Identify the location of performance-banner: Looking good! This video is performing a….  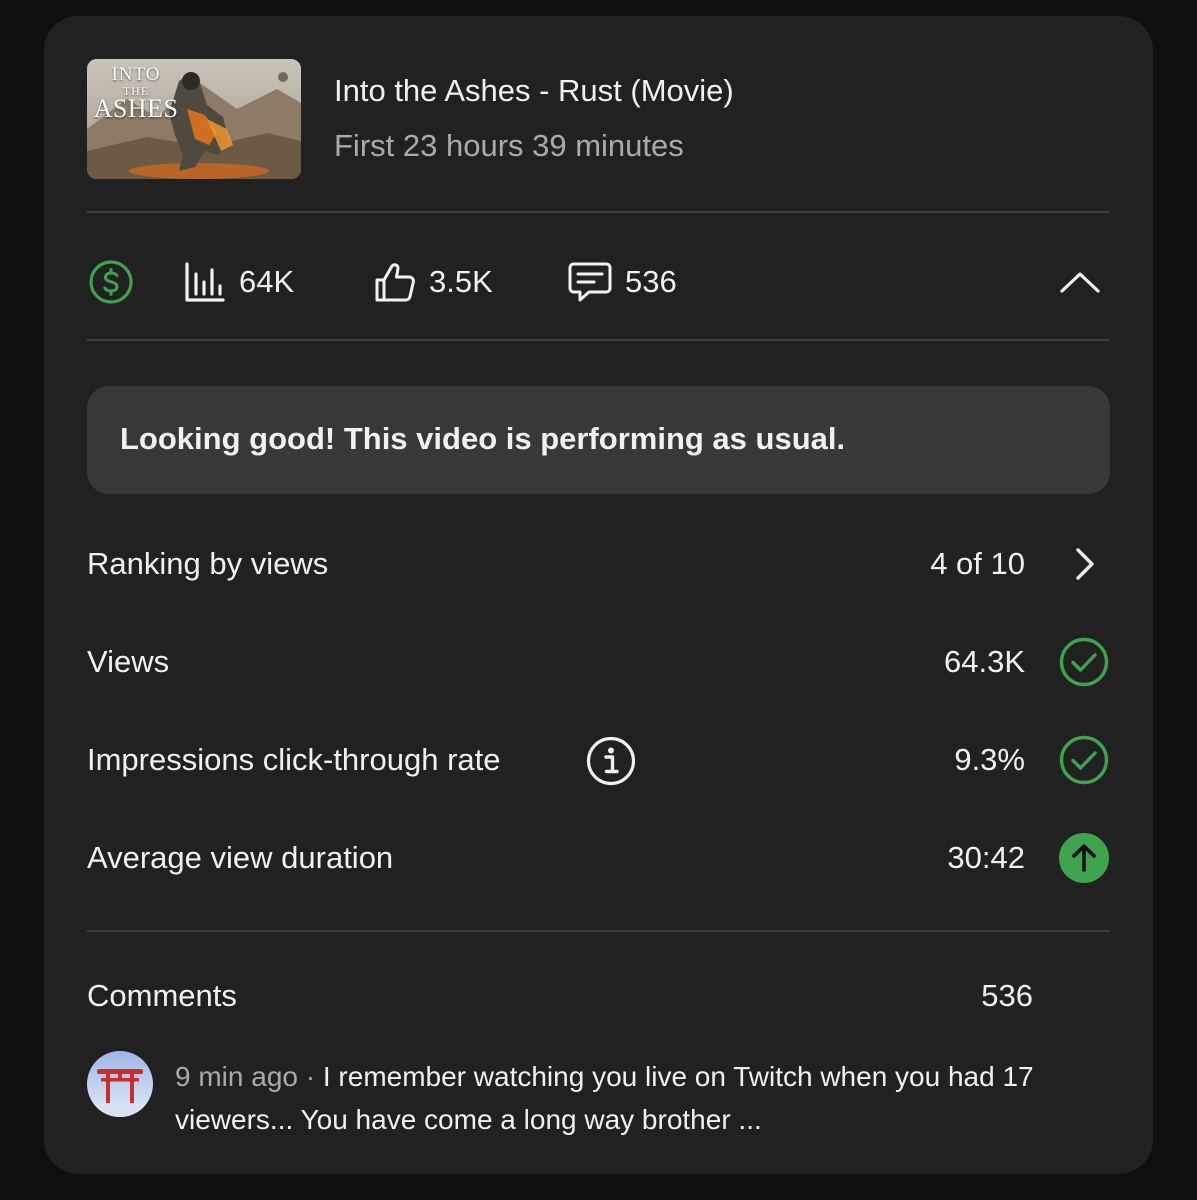
(598, 440).